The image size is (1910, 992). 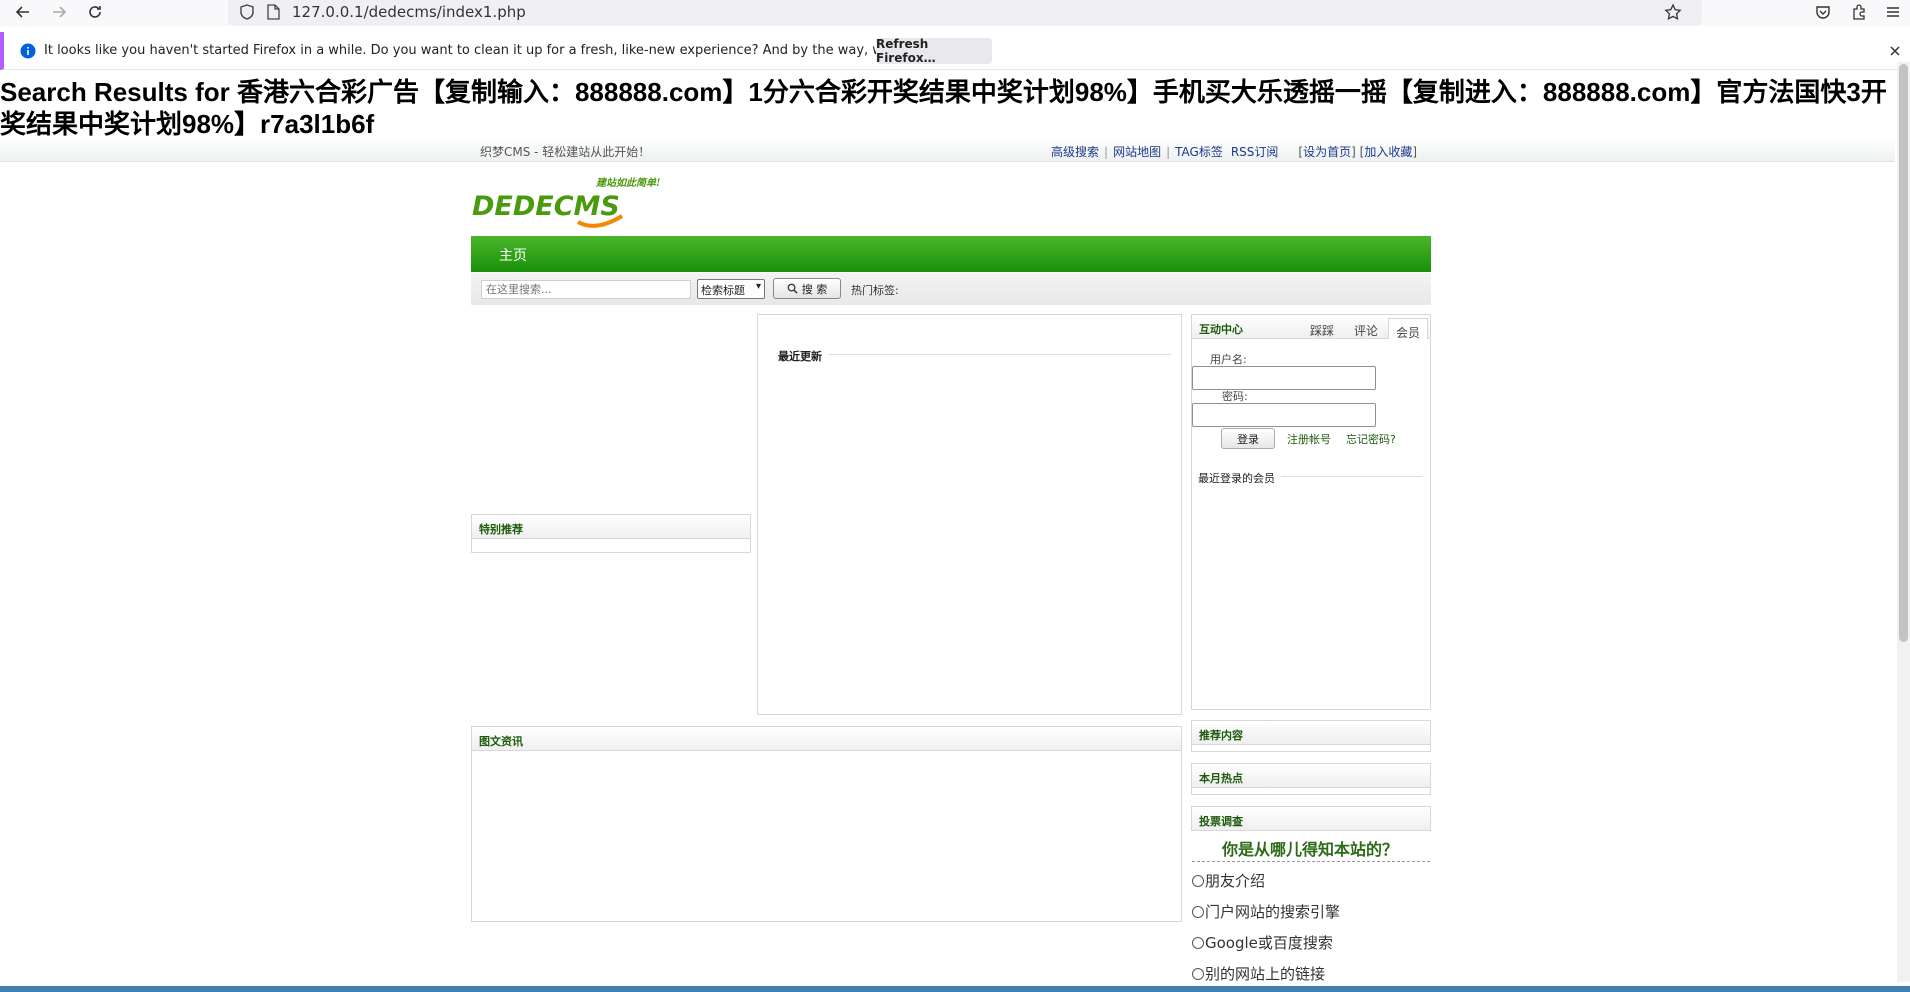 I want to click on chevron-down-icon: ▾, so click(x=758, y=286).